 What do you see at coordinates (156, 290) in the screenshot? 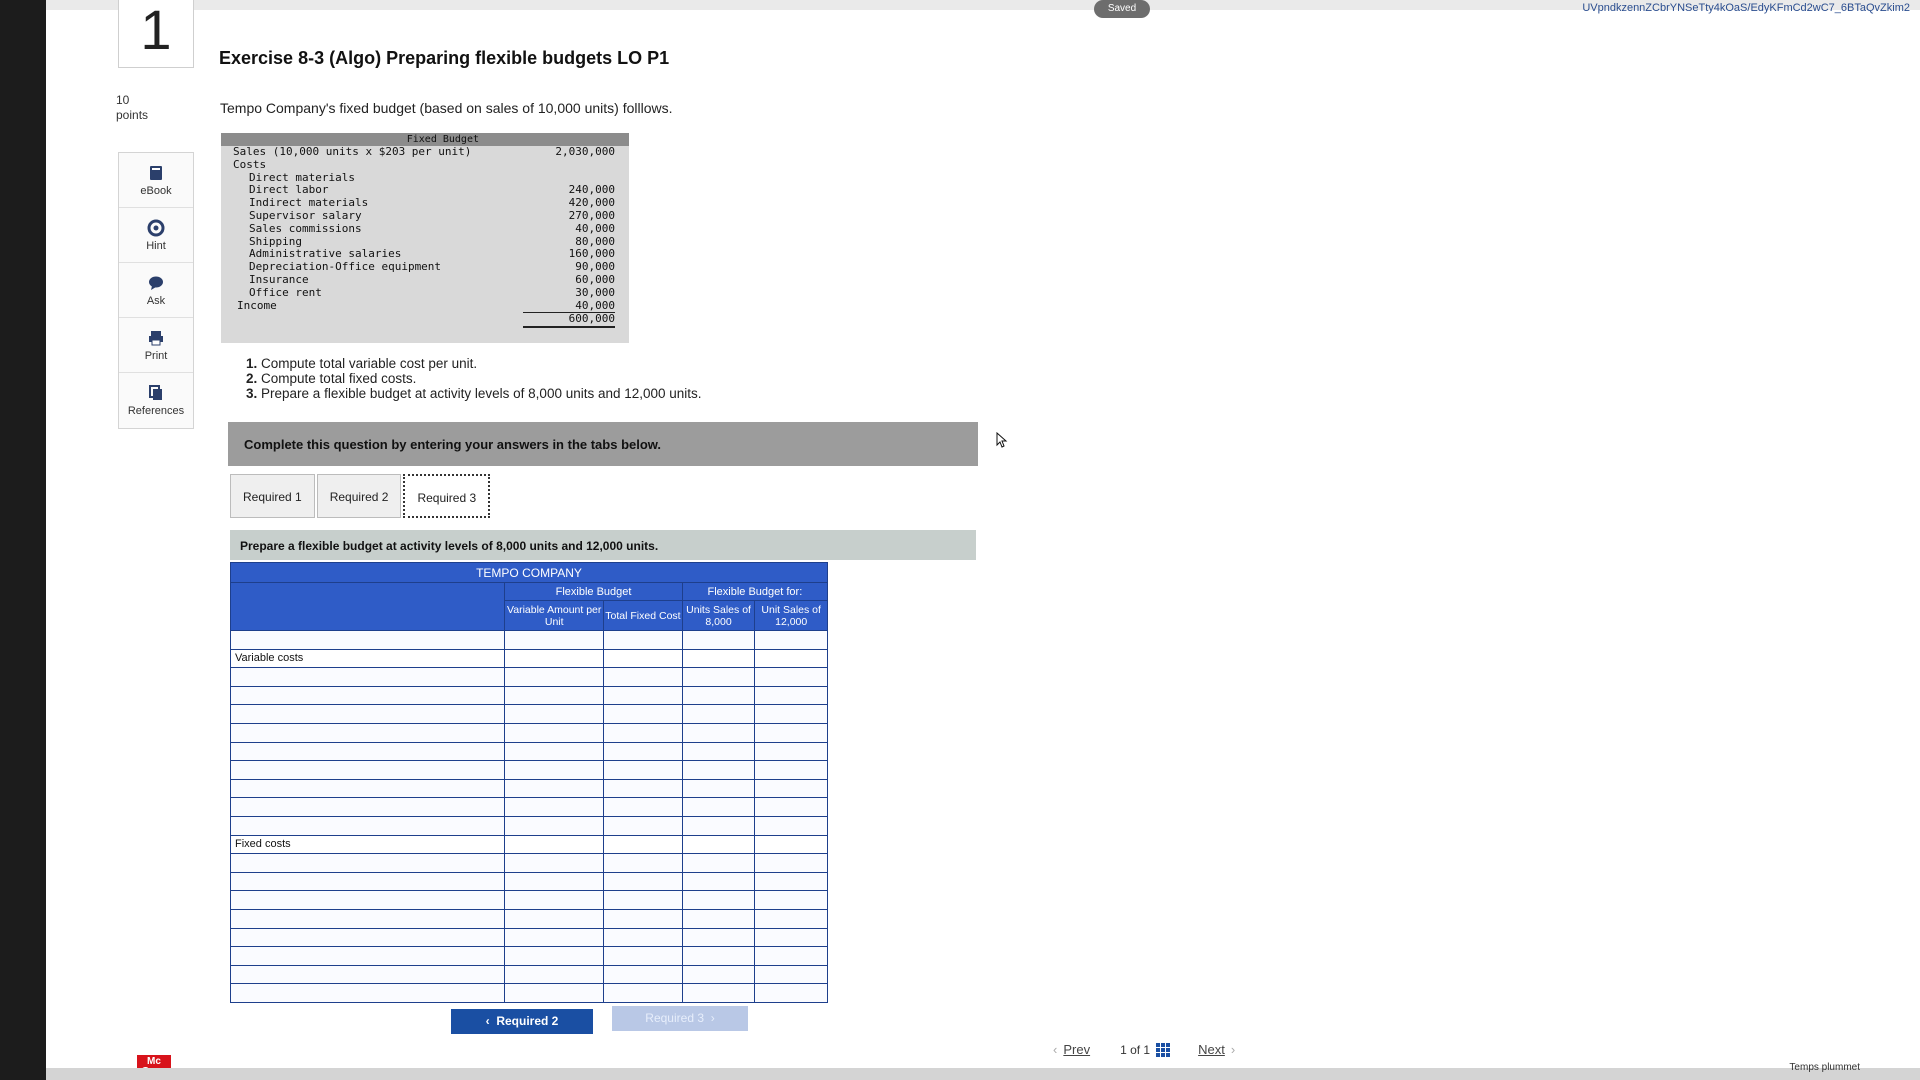
I see `ask-button: Ask` at bounding box center [156, 290].